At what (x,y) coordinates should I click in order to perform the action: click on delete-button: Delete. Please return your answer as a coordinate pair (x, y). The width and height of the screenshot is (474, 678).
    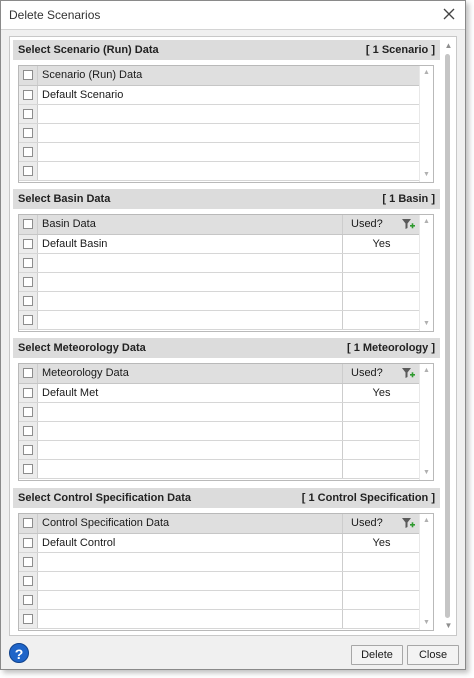
    Looking at the image, I should click on (377, 655).